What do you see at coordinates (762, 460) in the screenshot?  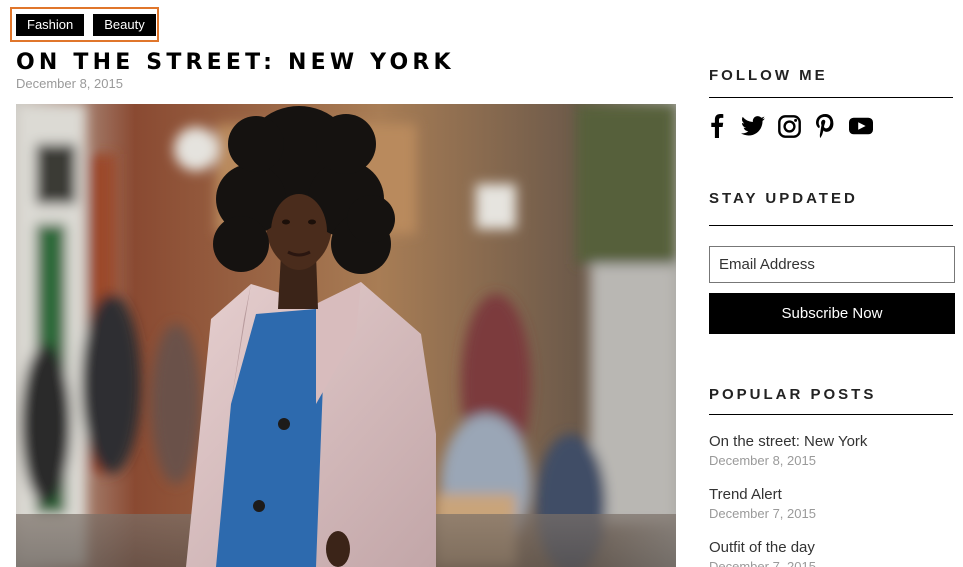 I see `popular-post-date: December 8, 2015` at bounding box center [762, 460].